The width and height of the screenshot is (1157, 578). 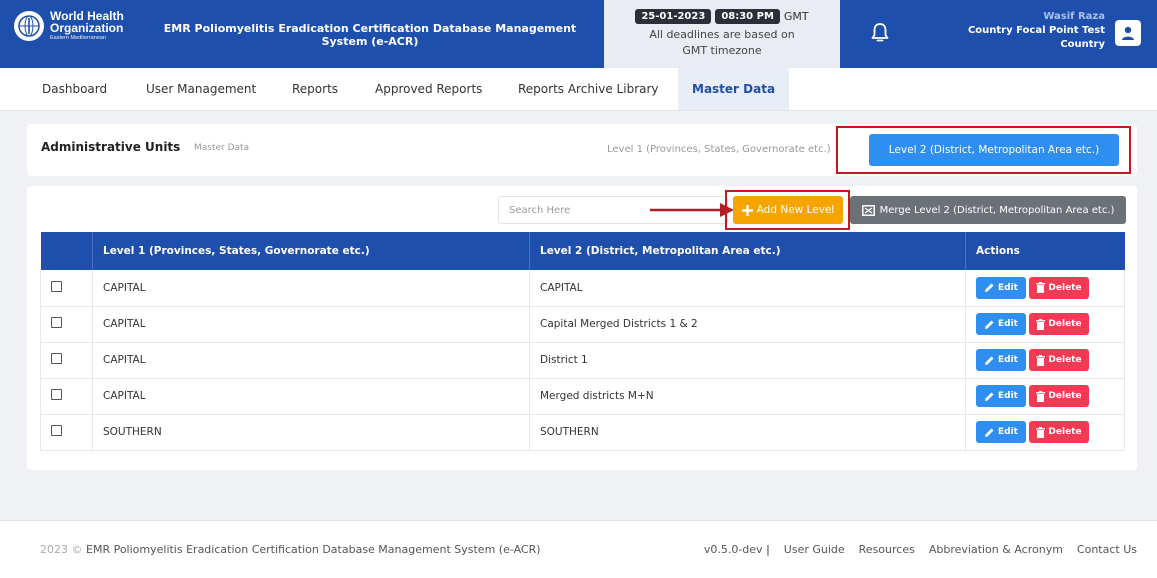 I want to click on plus-icon, so click(x=747, y=210).